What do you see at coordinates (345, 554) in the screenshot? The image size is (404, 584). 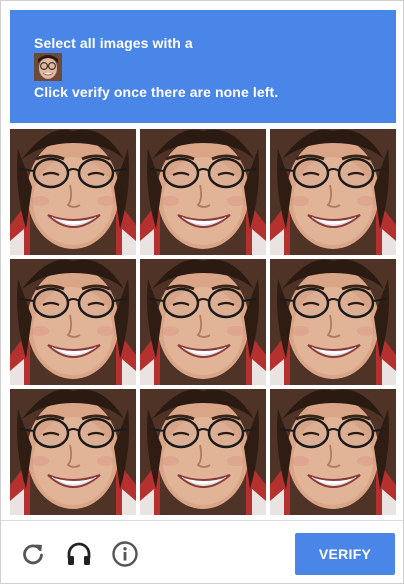 I see `verify-button: VERIFY` at bounding box center [345, 554].